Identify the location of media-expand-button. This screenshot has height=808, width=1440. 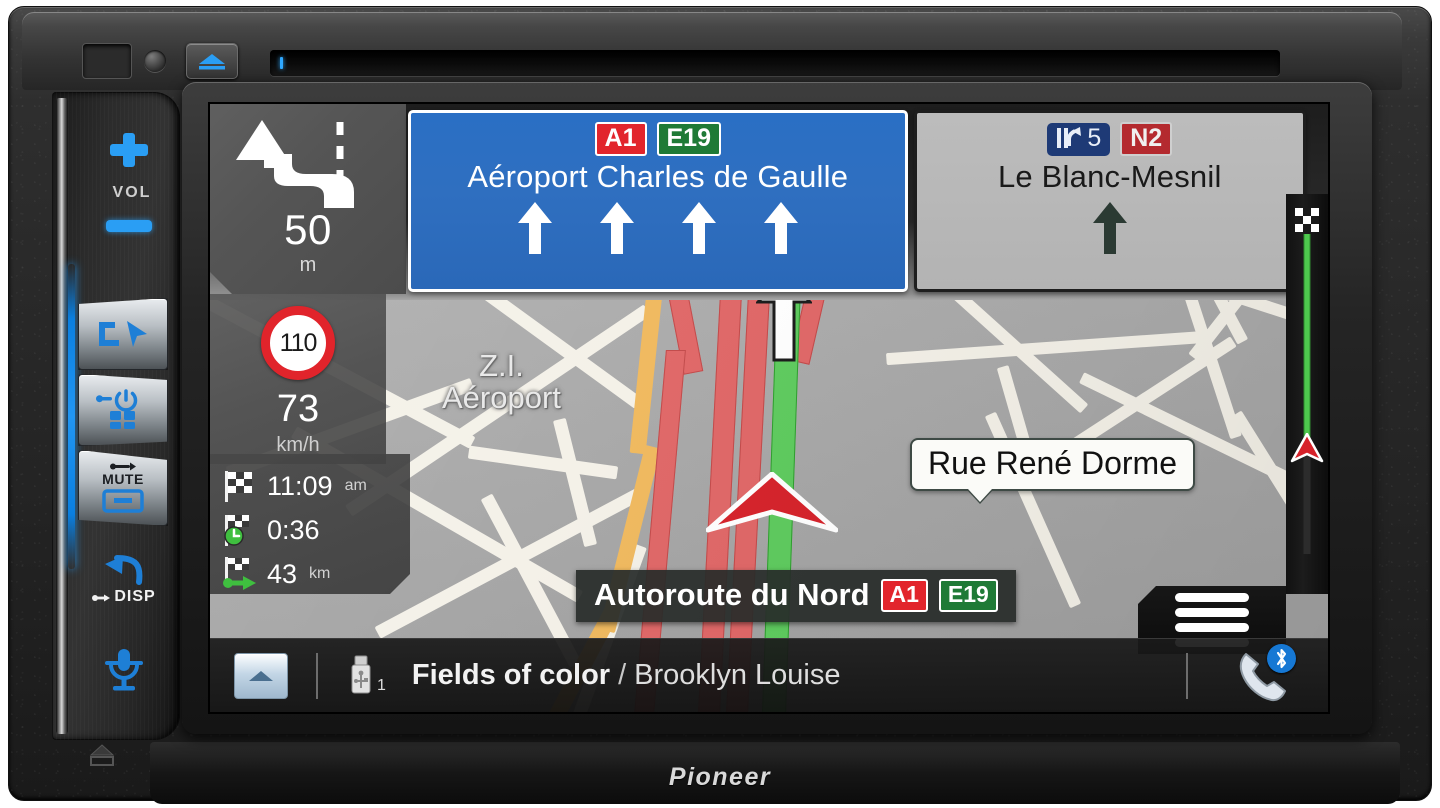
(261, 675).